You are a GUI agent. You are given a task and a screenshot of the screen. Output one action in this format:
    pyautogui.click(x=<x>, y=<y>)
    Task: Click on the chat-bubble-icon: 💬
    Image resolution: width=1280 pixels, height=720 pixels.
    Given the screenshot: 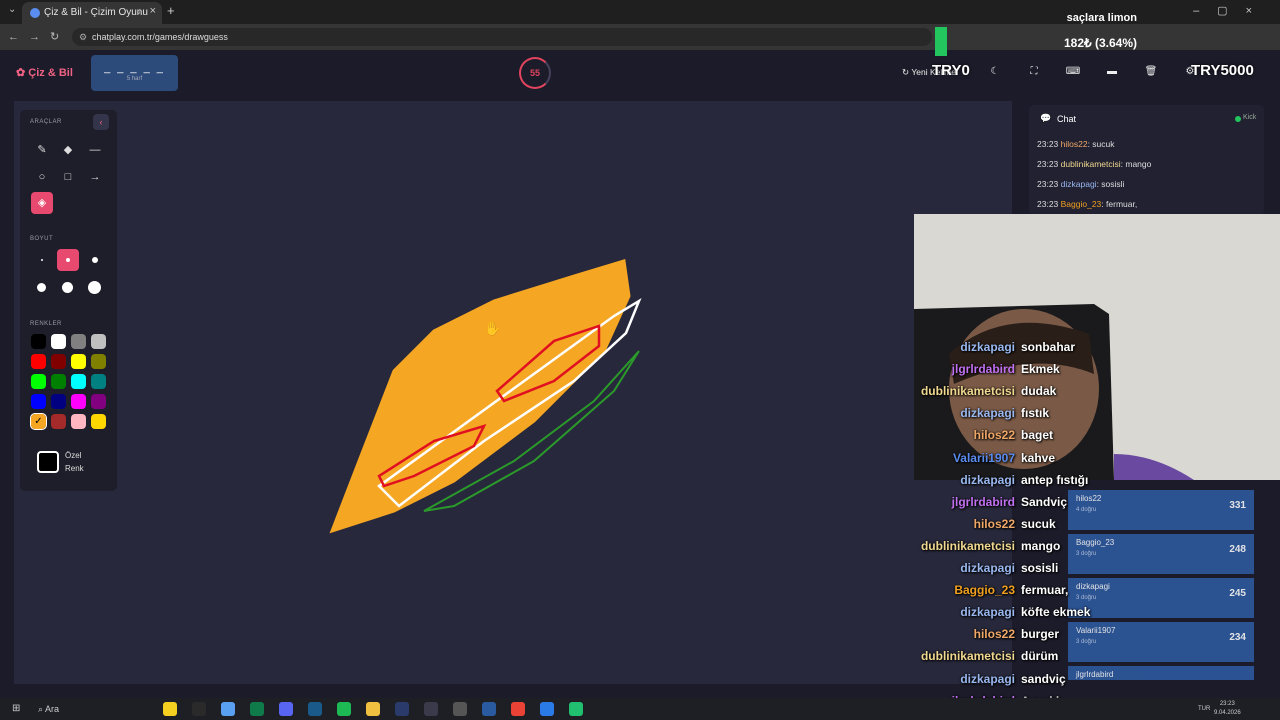 What is the action you would take?
    pyautogui.click(x=1046, y=118)
    